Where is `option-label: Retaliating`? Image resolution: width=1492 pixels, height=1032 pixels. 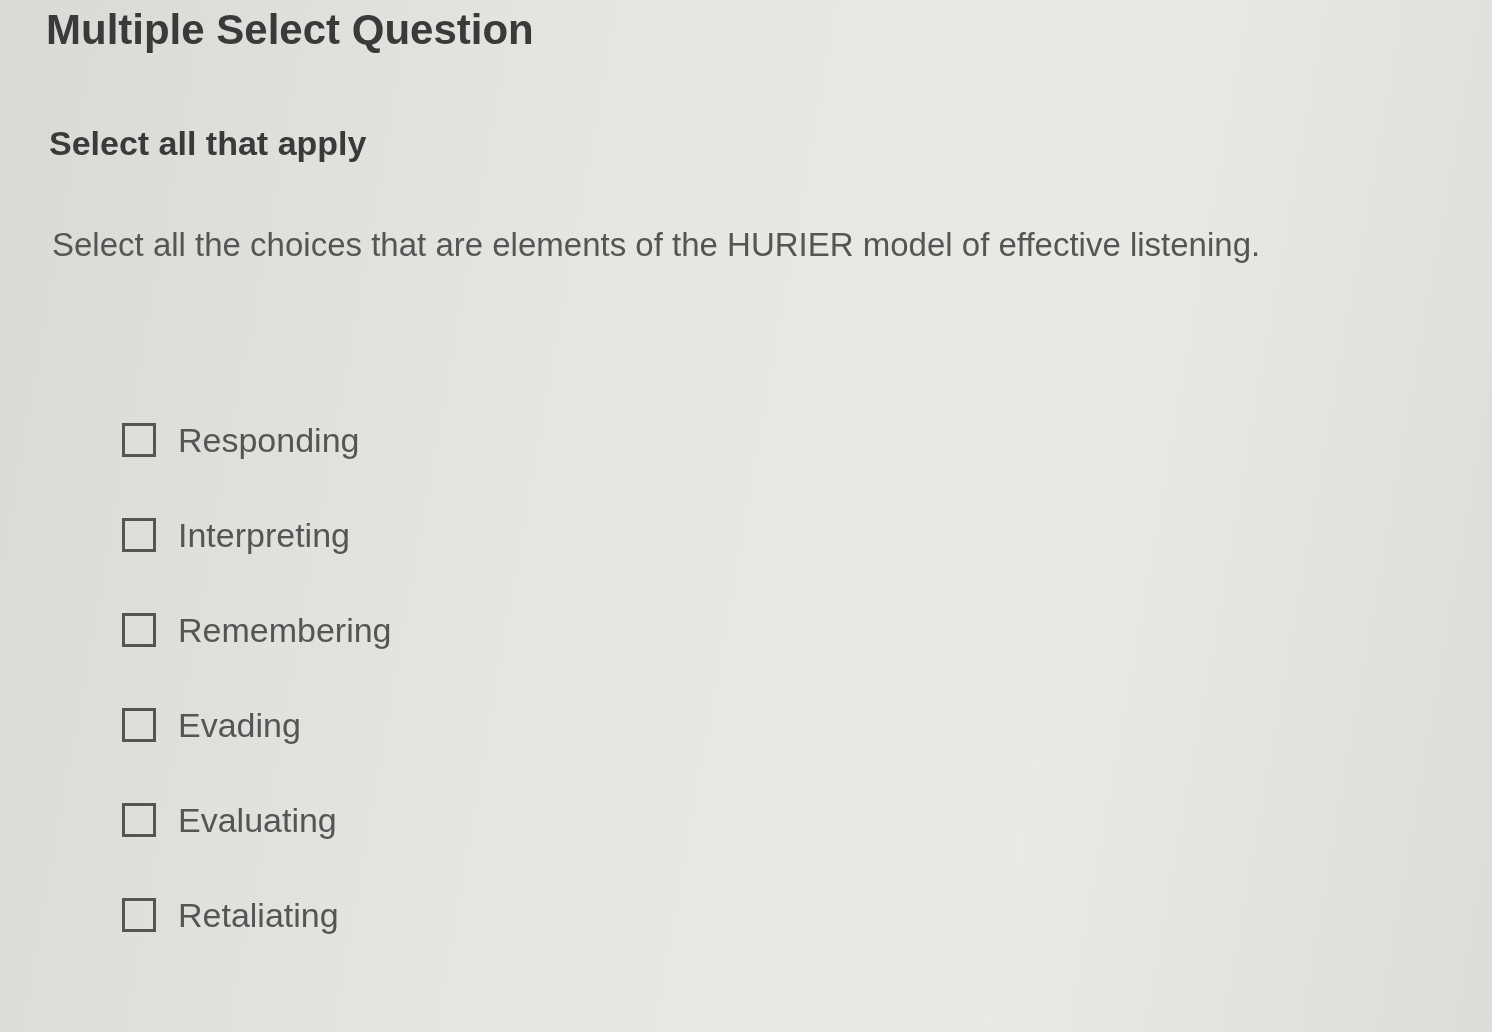 option-label: Retaliating is located at coordinates (258, 915).